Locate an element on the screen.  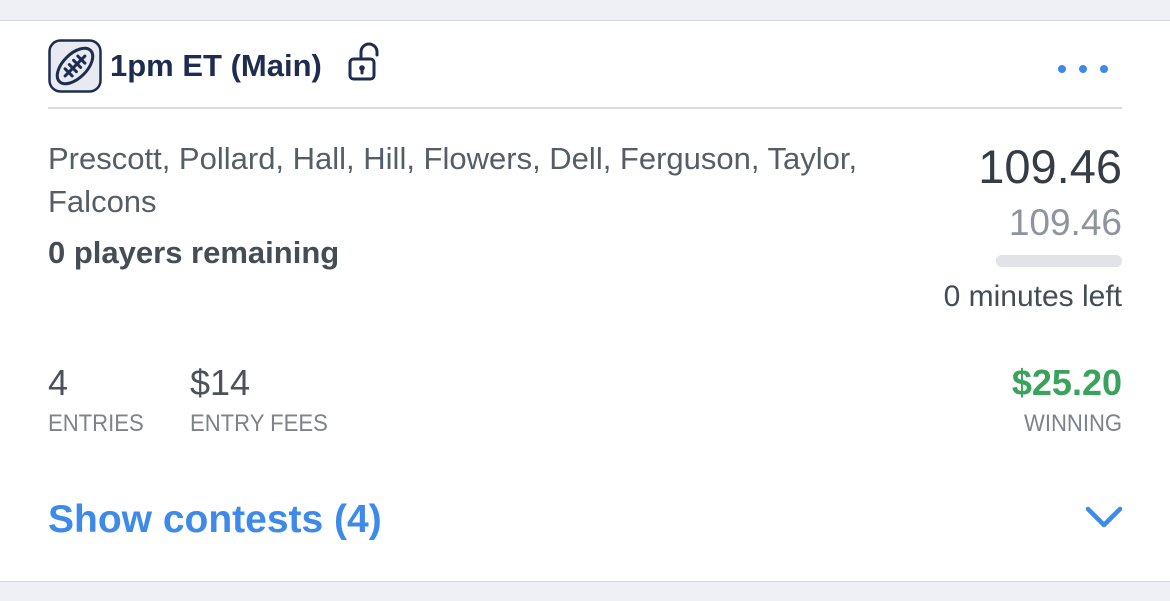
chevron-down-icon is located at coordinates (1104, 517).